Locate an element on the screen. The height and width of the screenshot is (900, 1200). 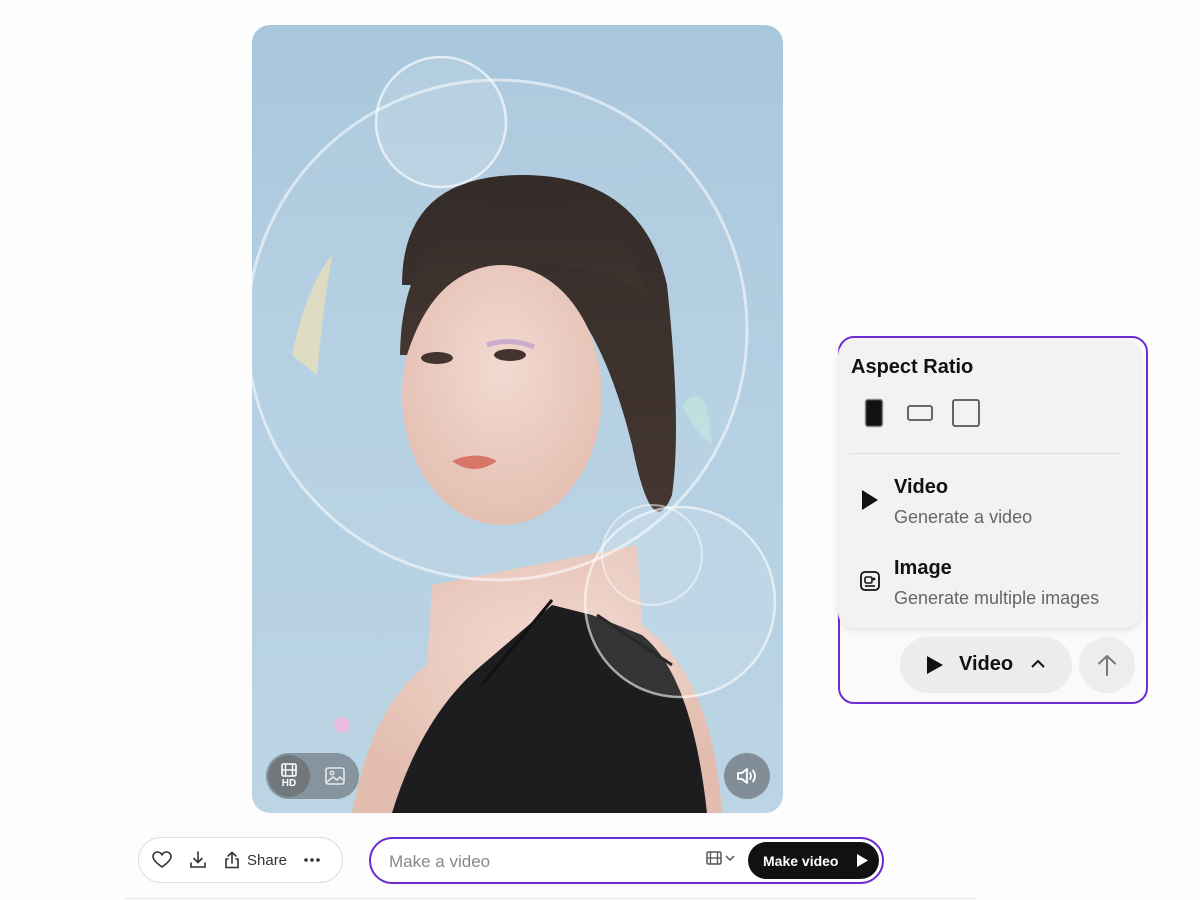
landscape-ratio-icon is located at coordinates (920, 413).